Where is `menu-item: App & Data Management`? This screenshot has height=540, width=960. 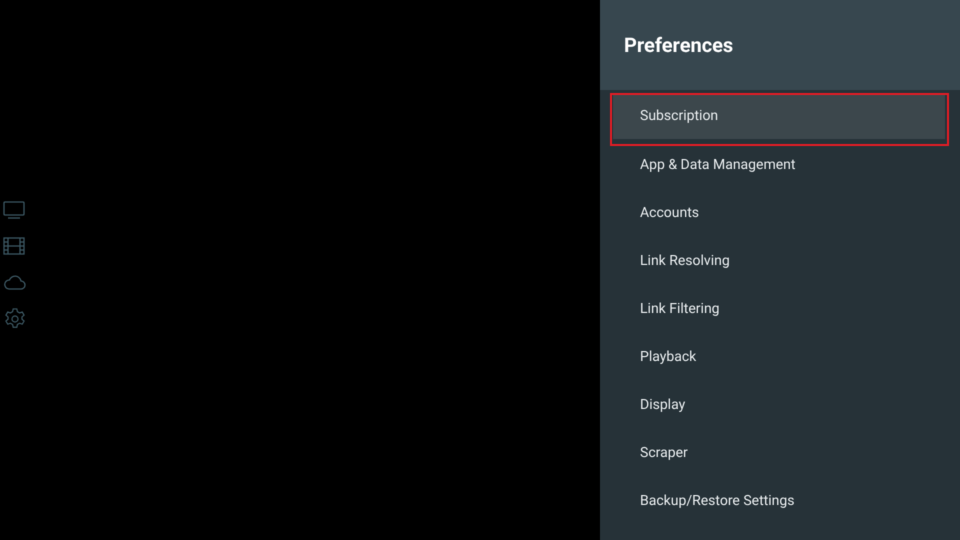
menu-item: App & Data Management is located at coordinates (779, 165).